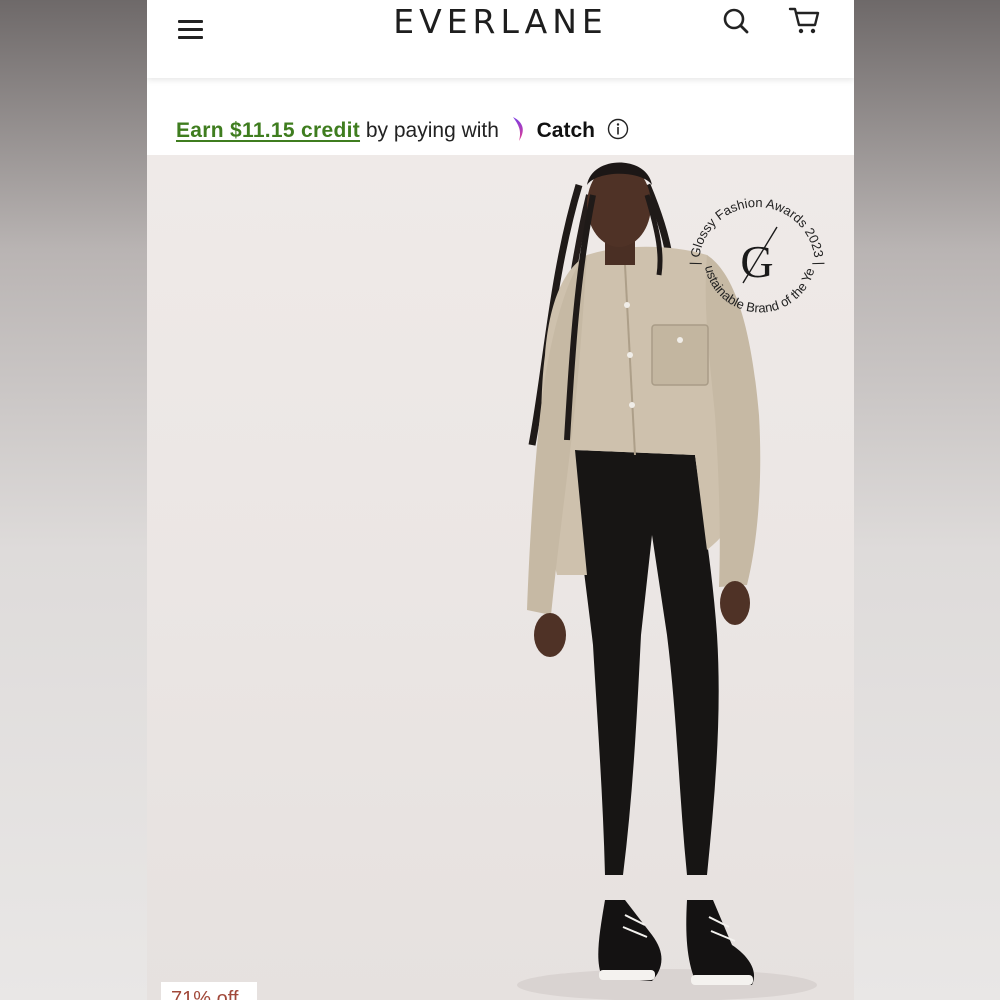 The image size is (1000, 1000). What do you see at coordinates (618, 132) in the screenshot?
I see `info-icon` at bounding box center [618, 132].